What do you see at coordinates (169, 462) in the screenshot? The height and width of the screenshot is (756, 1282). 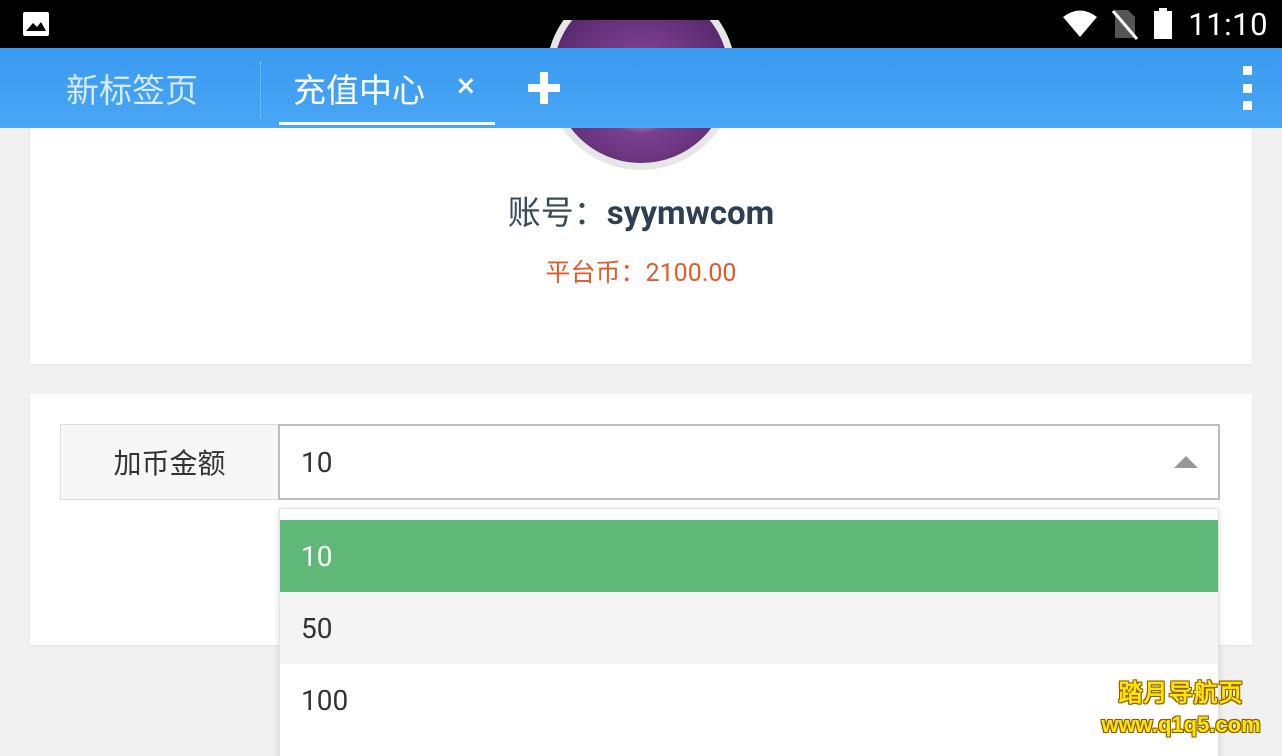 I see `amount-field-label: 加币金额` at bounding box center [169, 462].